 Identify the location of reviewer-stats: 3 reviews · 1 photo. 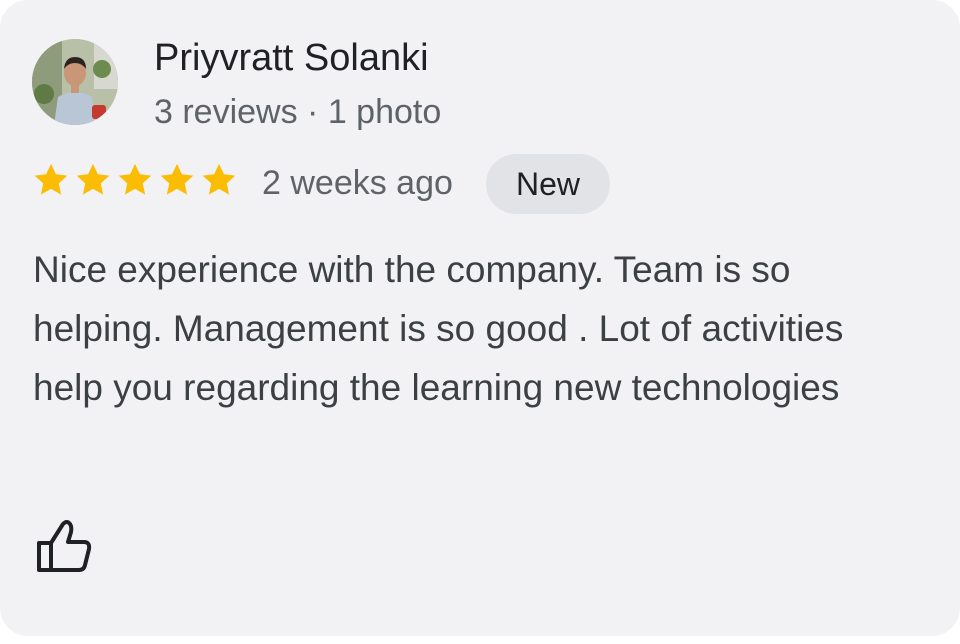
(298, 112).